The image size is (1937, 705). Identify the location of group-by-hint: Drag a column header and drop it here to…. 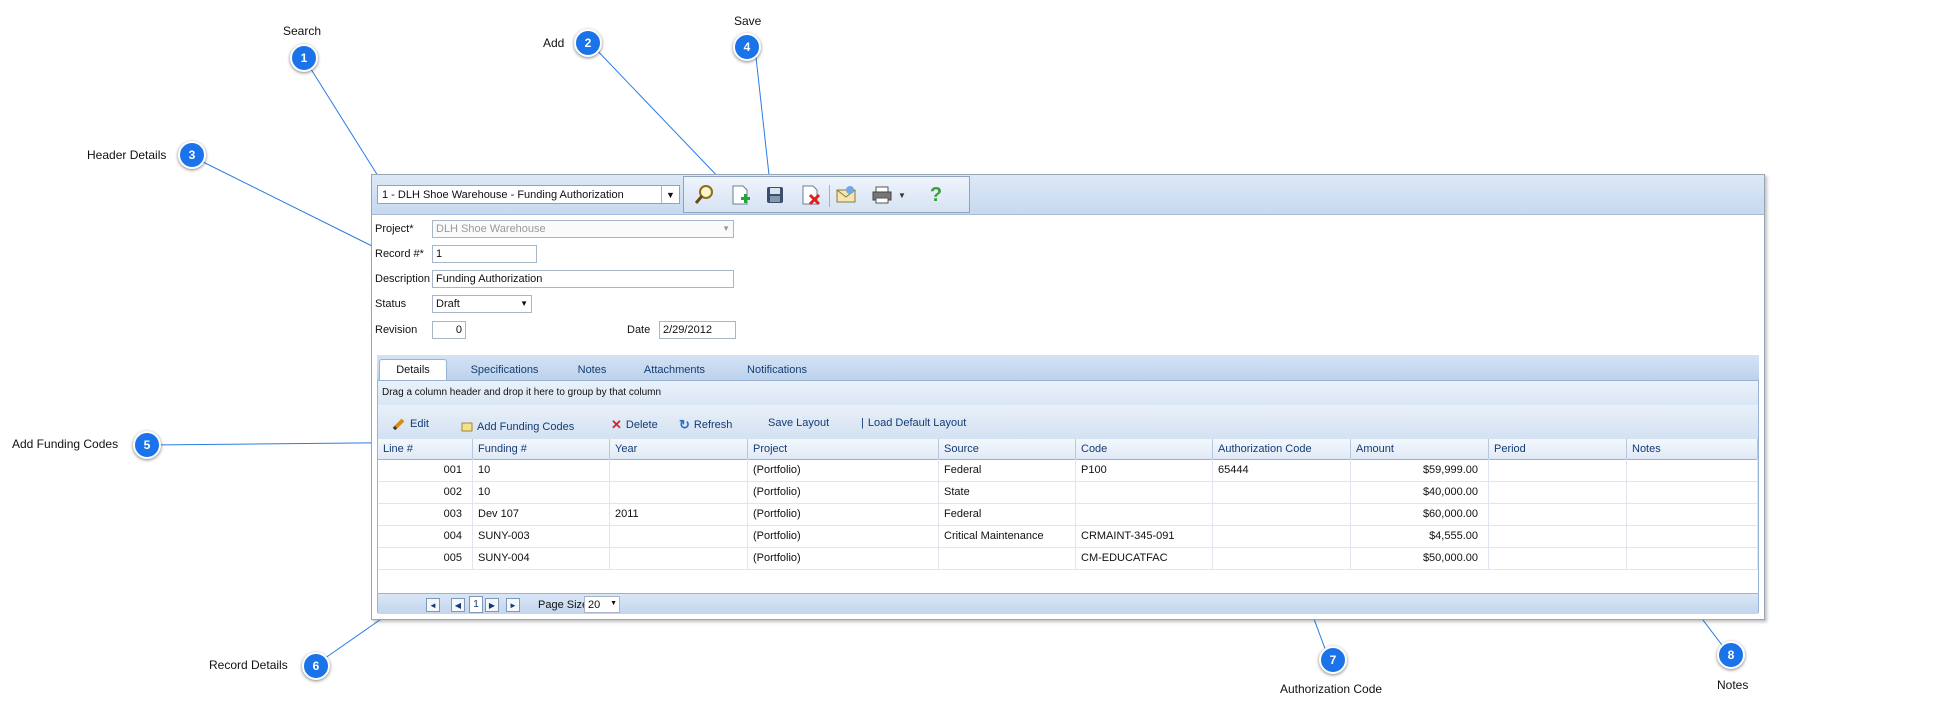
(522, 392).